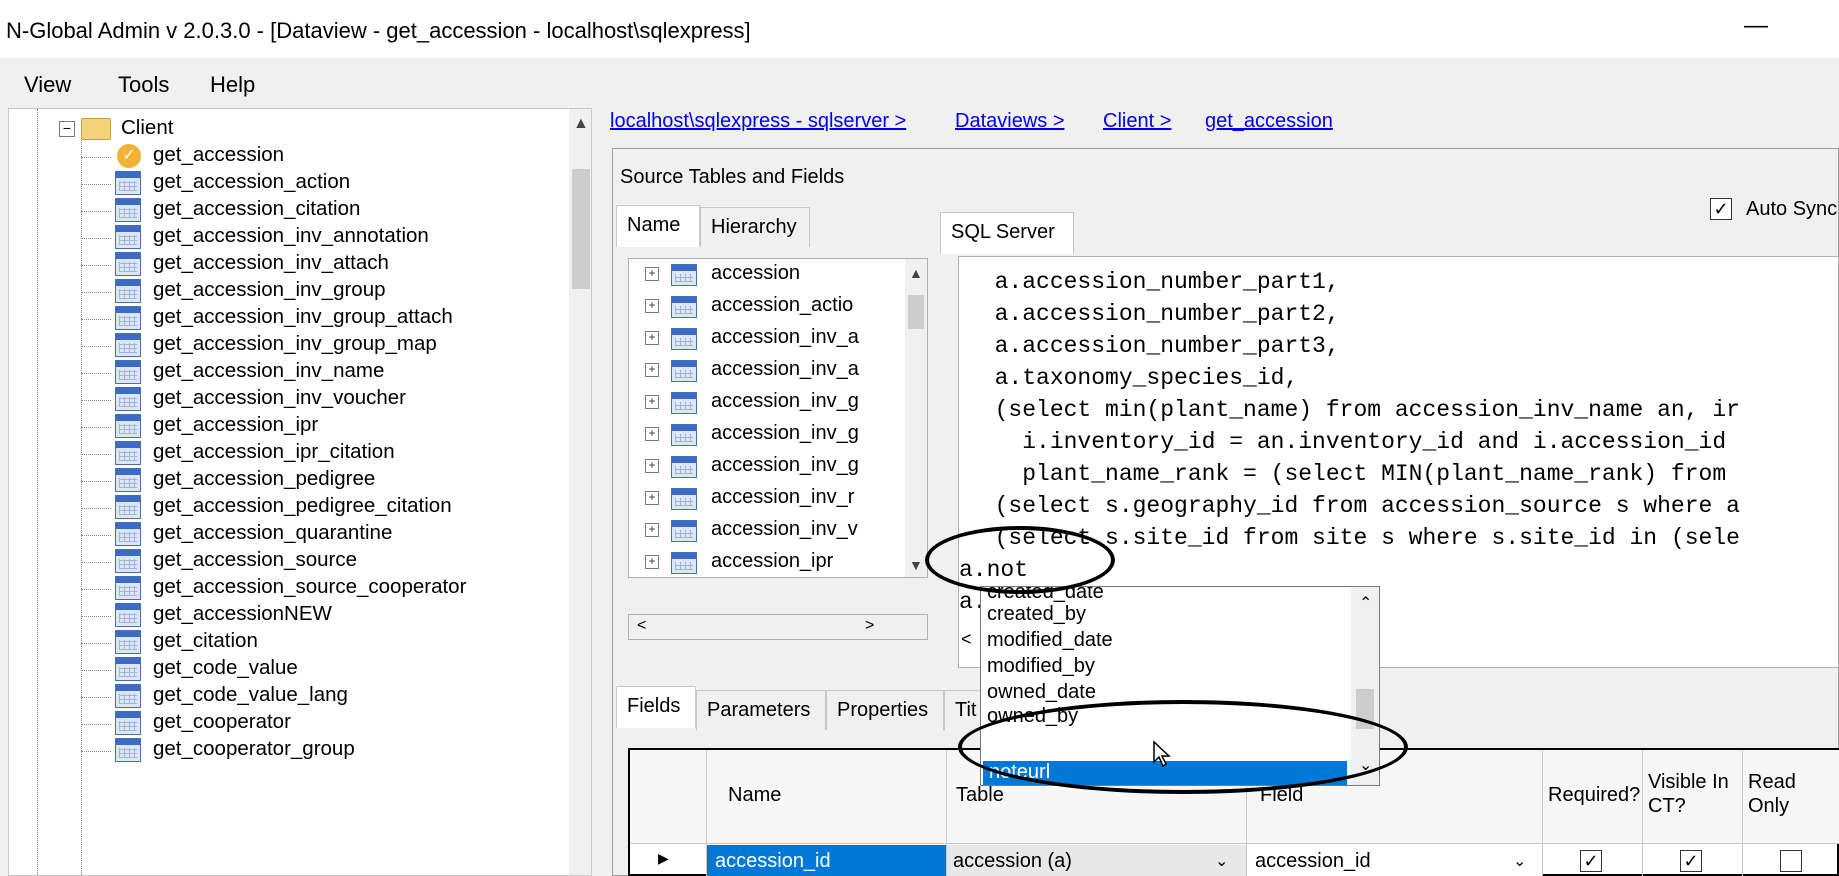 The image size is (1839, 876). I want to click on breadcrumb-dataviews: Dataviews >, so click(1010, 121).